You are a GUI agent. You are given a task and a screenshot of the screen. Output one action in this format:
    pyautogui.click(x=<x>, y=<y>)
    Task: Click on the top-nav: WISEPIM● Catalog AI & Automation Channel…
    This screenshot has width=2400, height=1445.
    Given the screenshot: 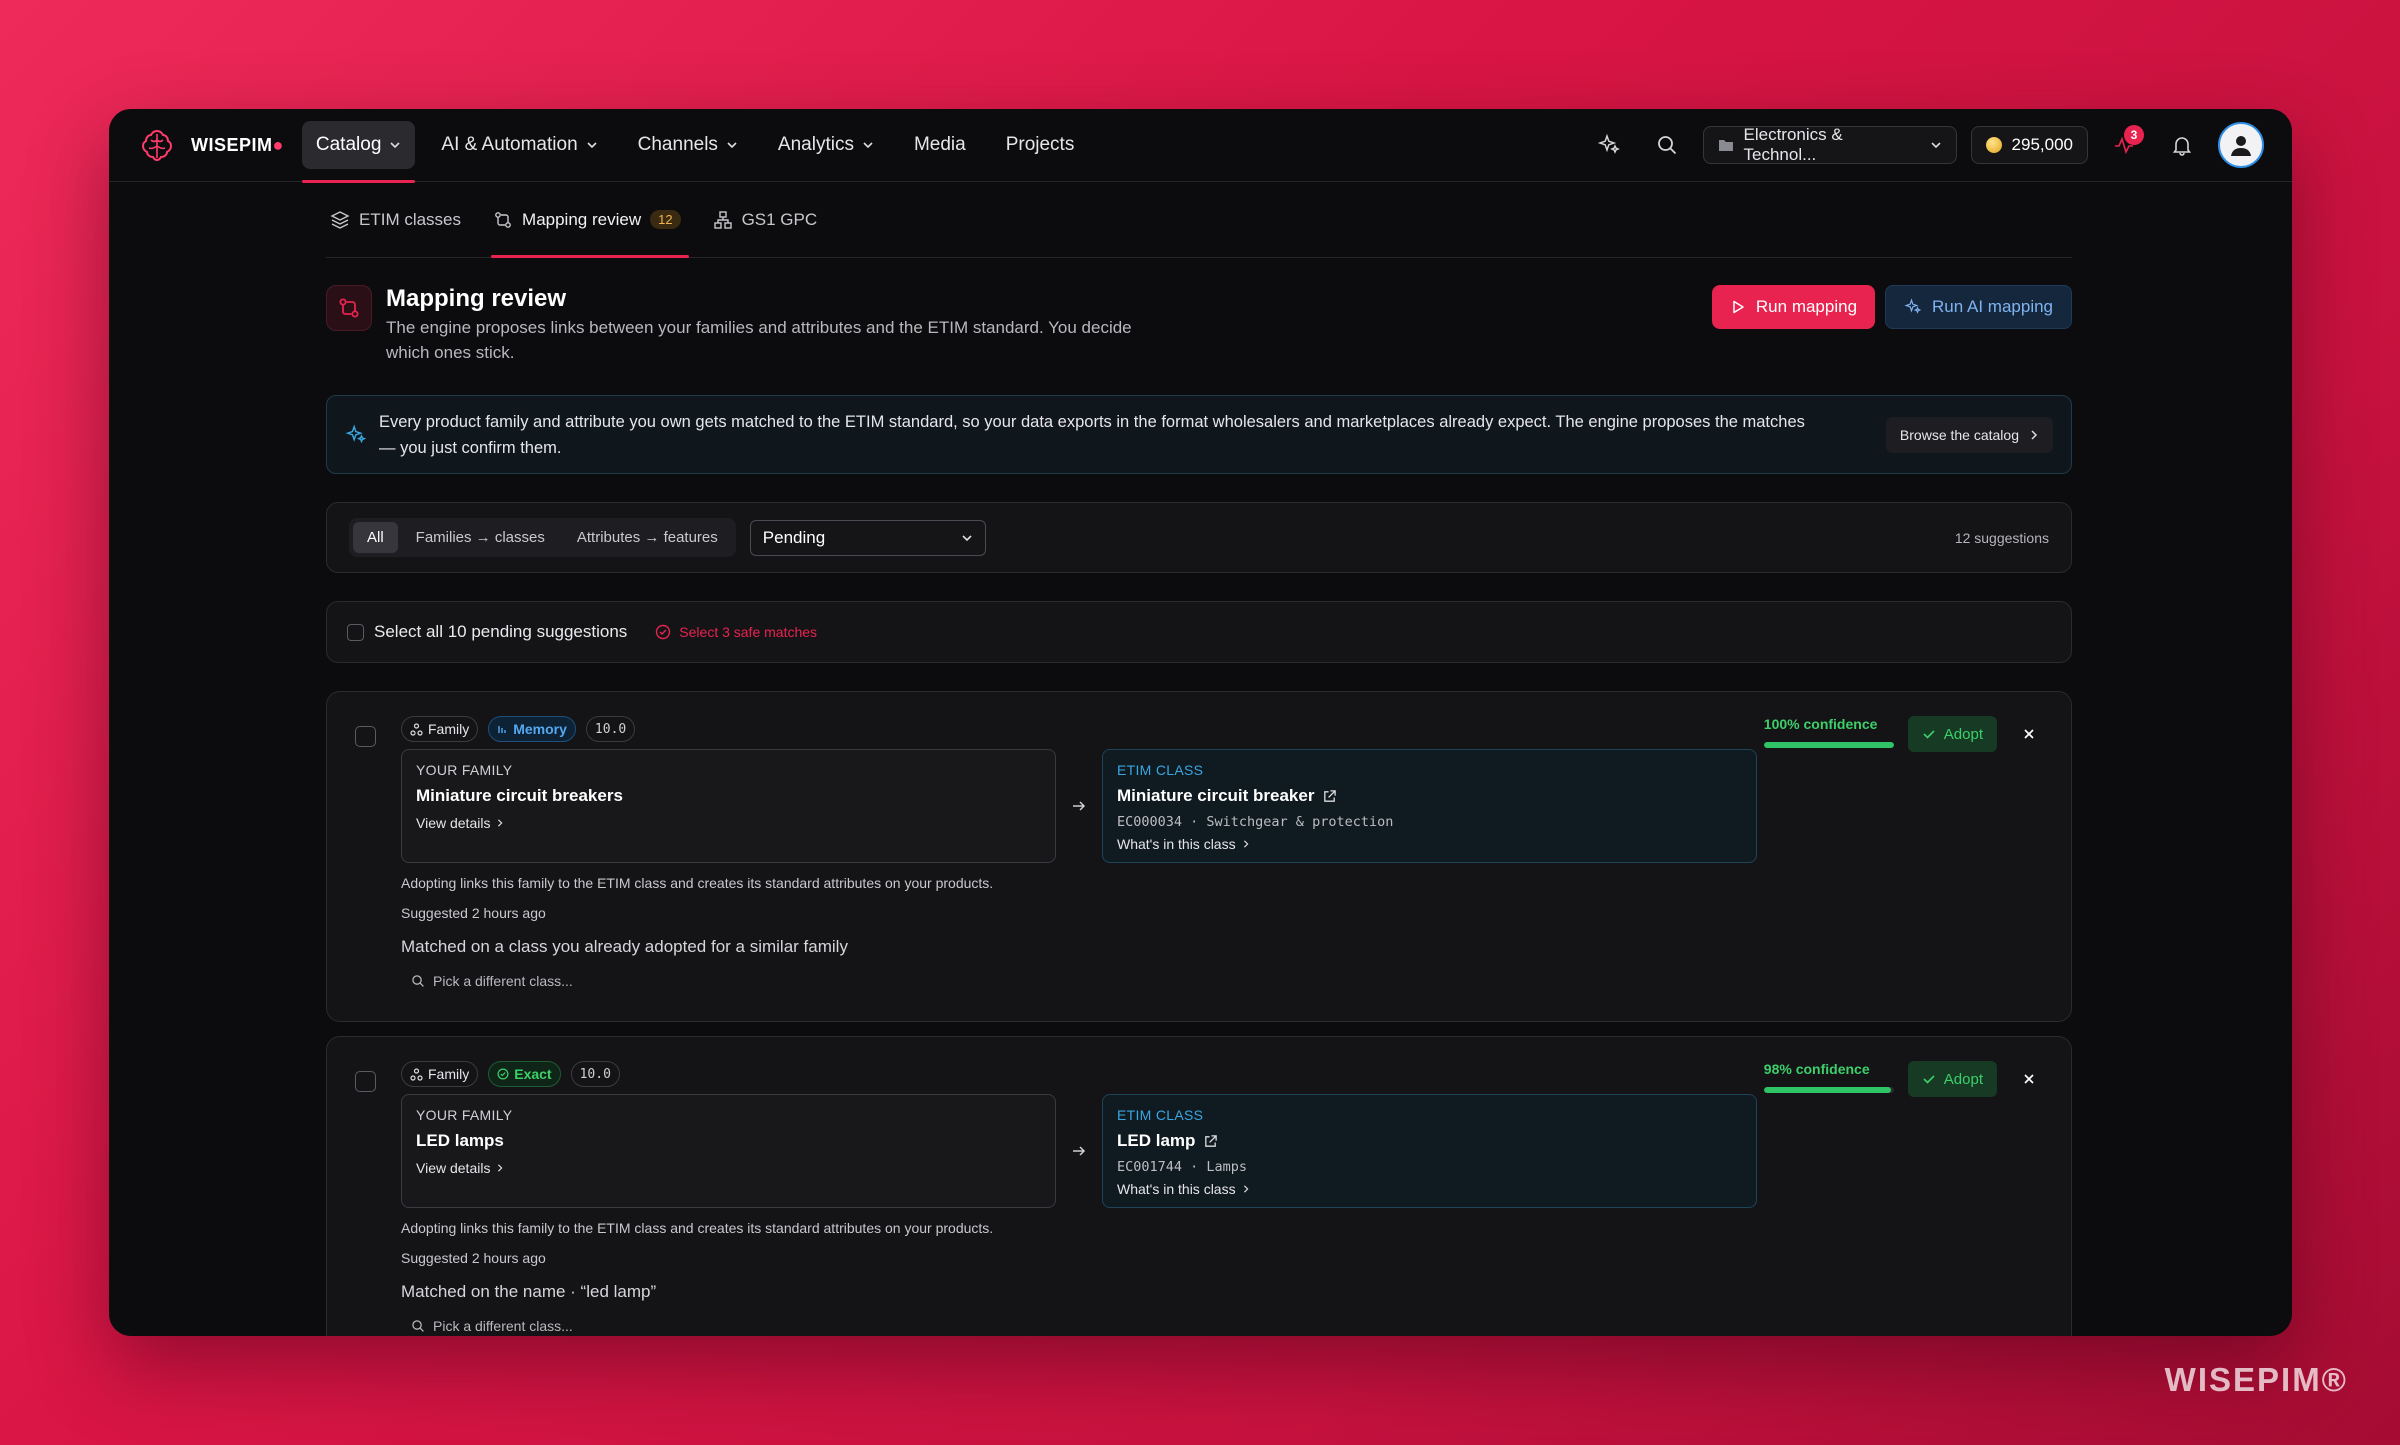 What is the action you would take?
    pyautogui.click(x=1200, y=146)
    